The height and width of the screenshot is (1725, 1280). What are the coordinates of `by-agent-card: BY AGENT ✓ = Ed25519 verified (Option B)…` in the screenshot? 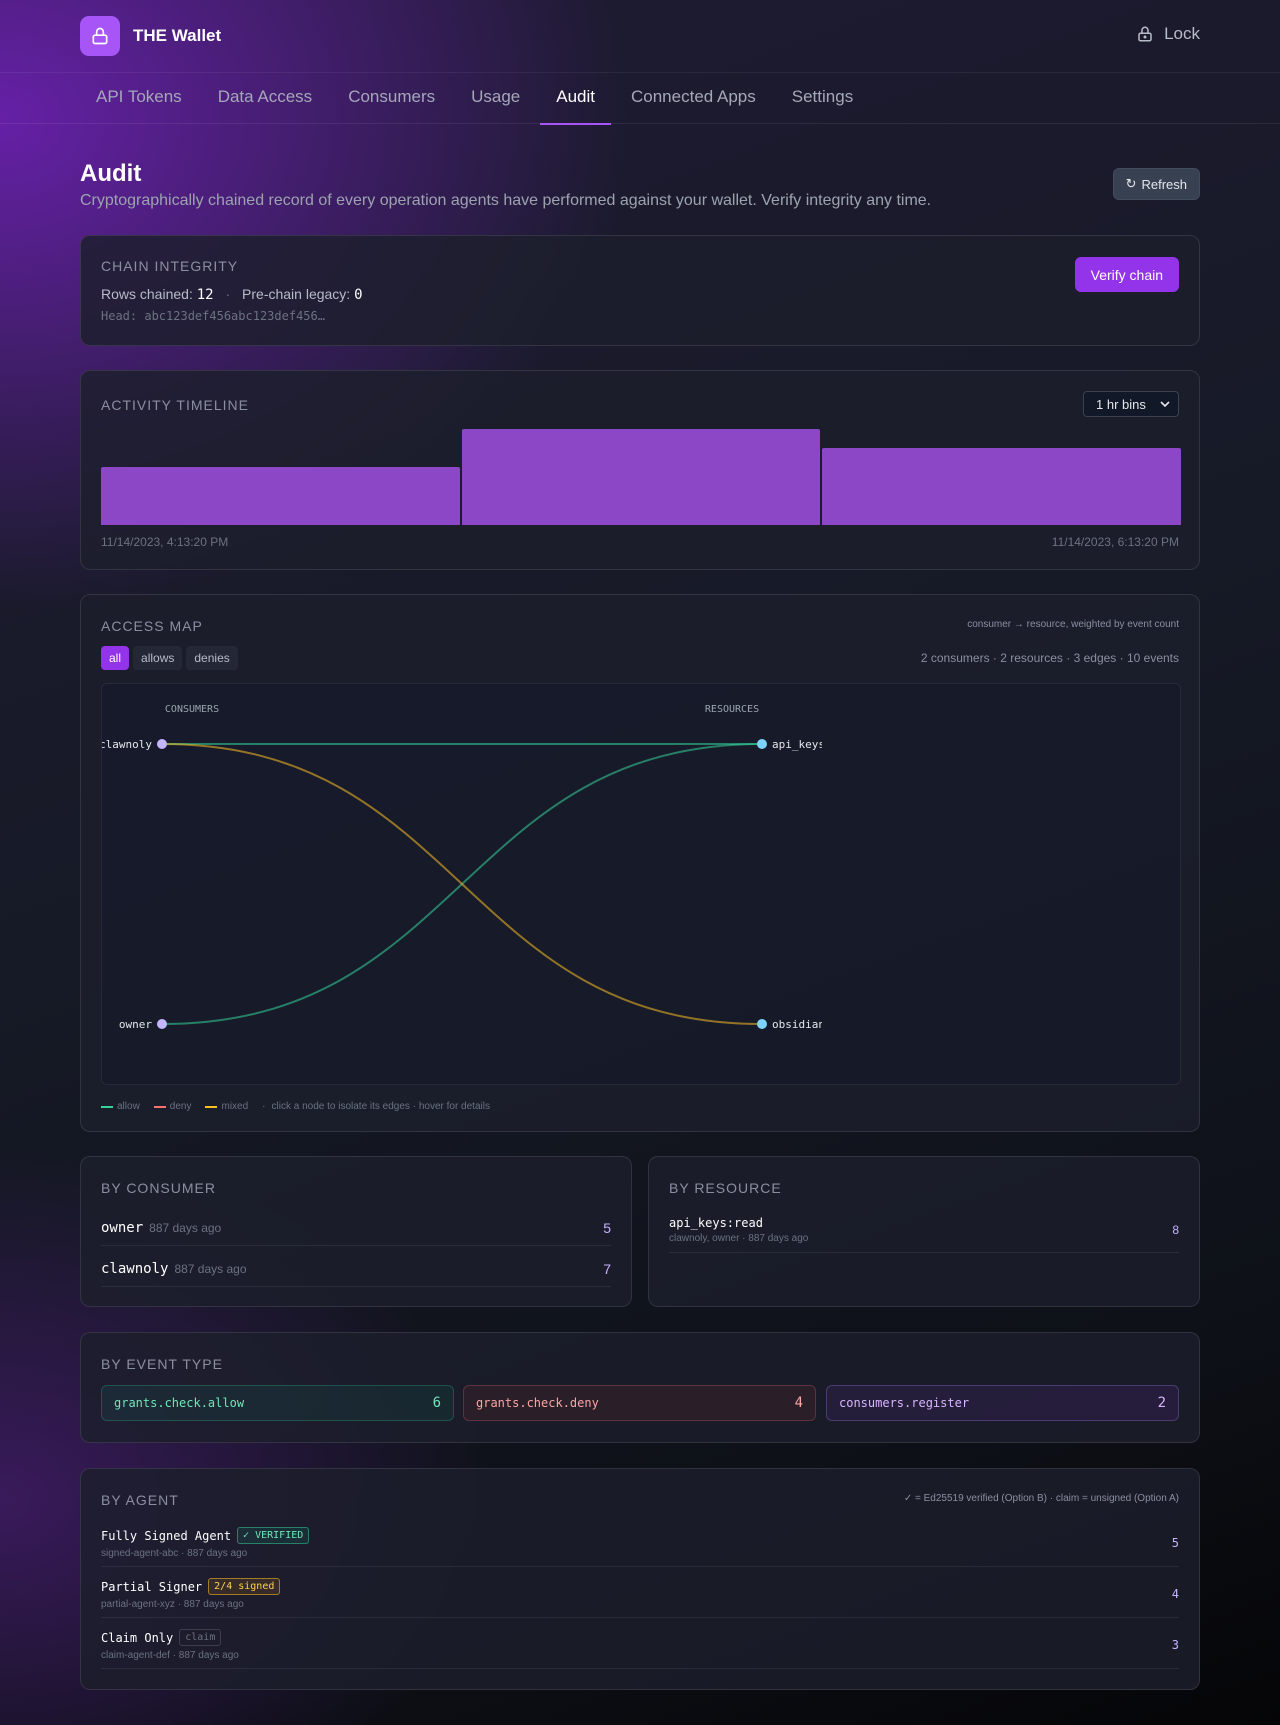 It's located at (640, 1579).